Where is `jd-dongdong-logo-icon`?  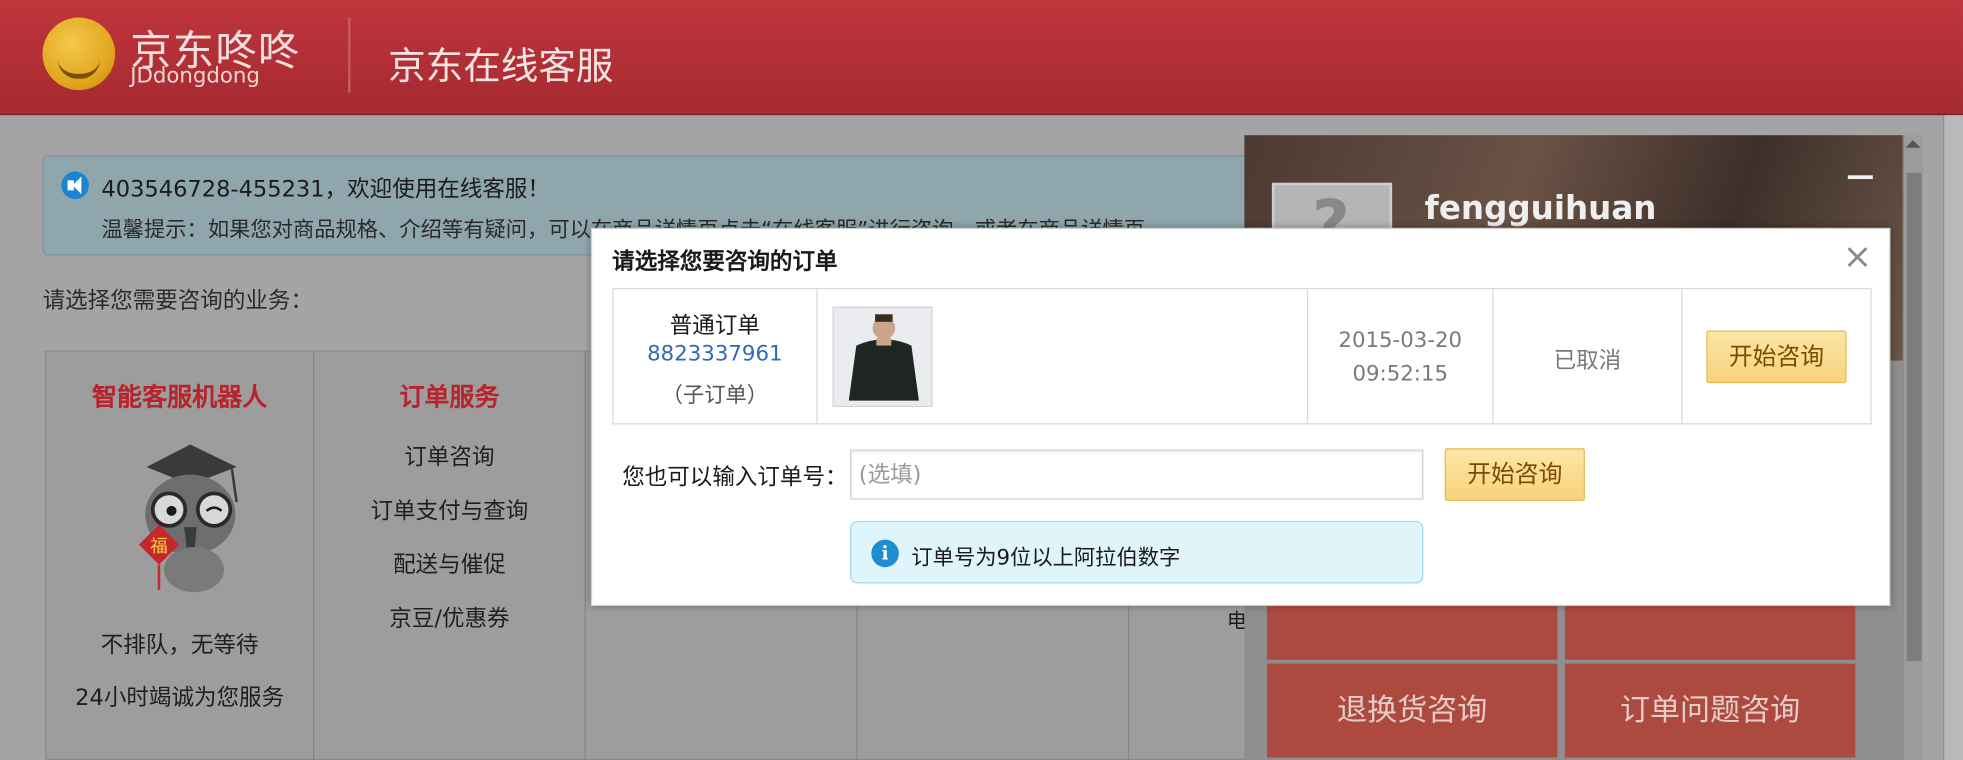 jd-dongdong-logo-icon is located at coordinates (79, 54).